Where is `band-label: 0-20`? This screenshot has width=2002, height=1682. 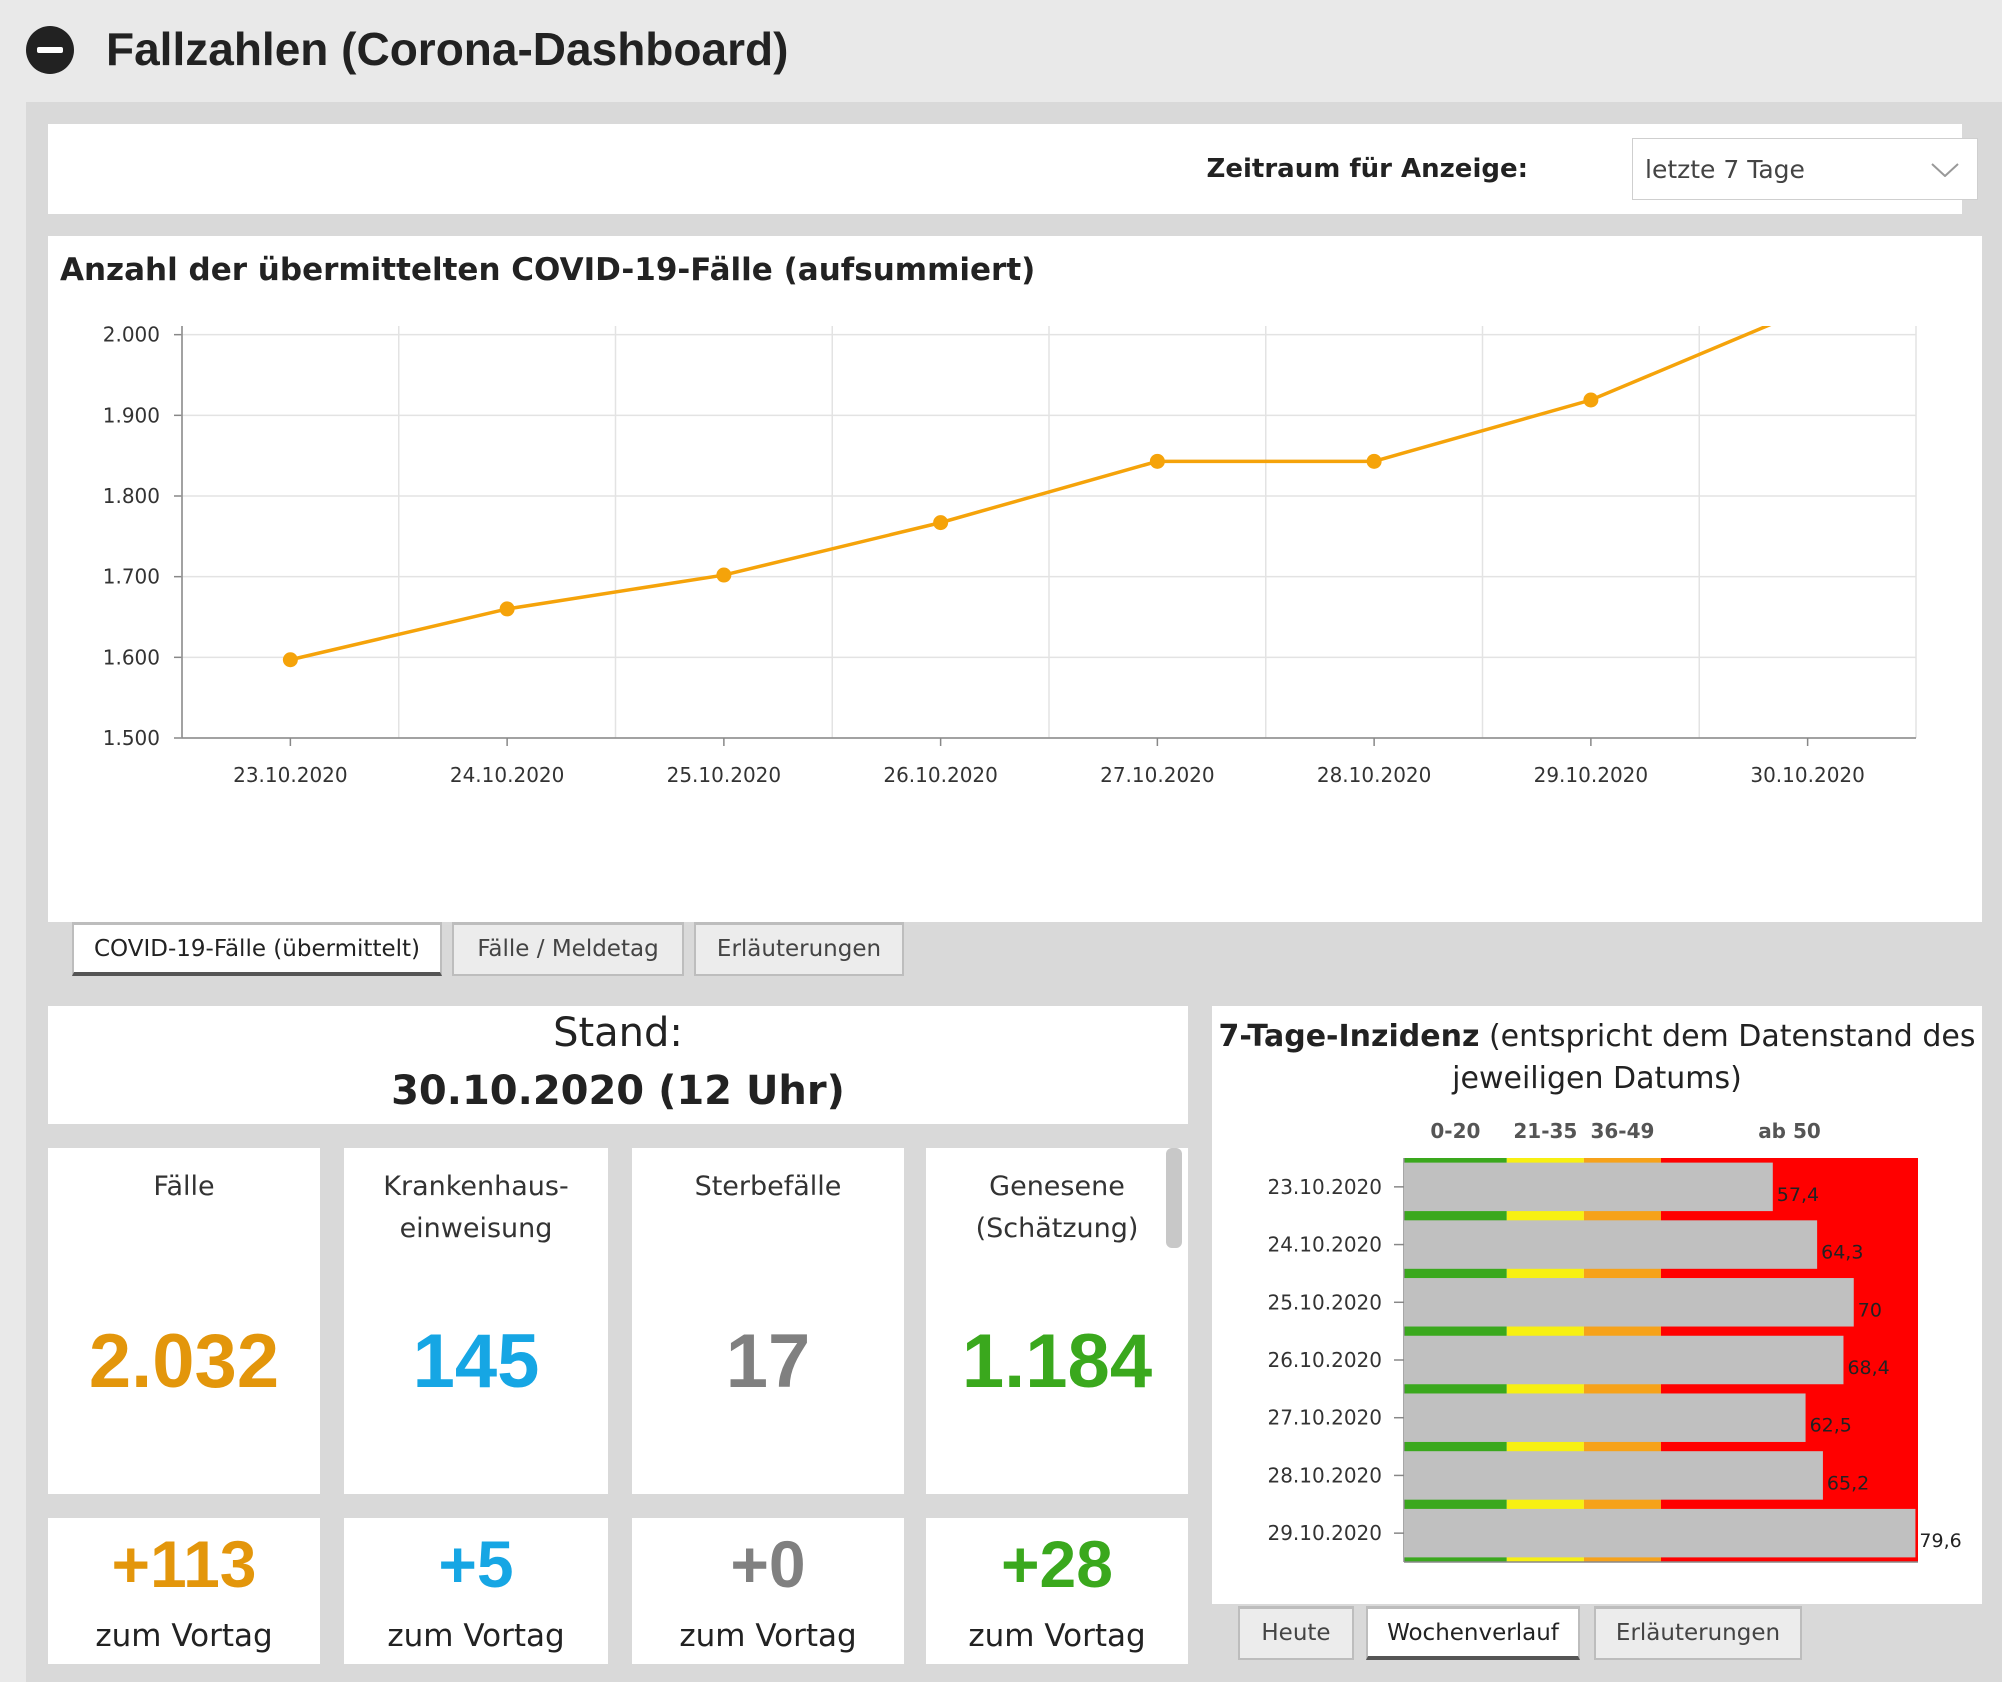
band-label: 0-20 is located at coordinates (1455, 1131).